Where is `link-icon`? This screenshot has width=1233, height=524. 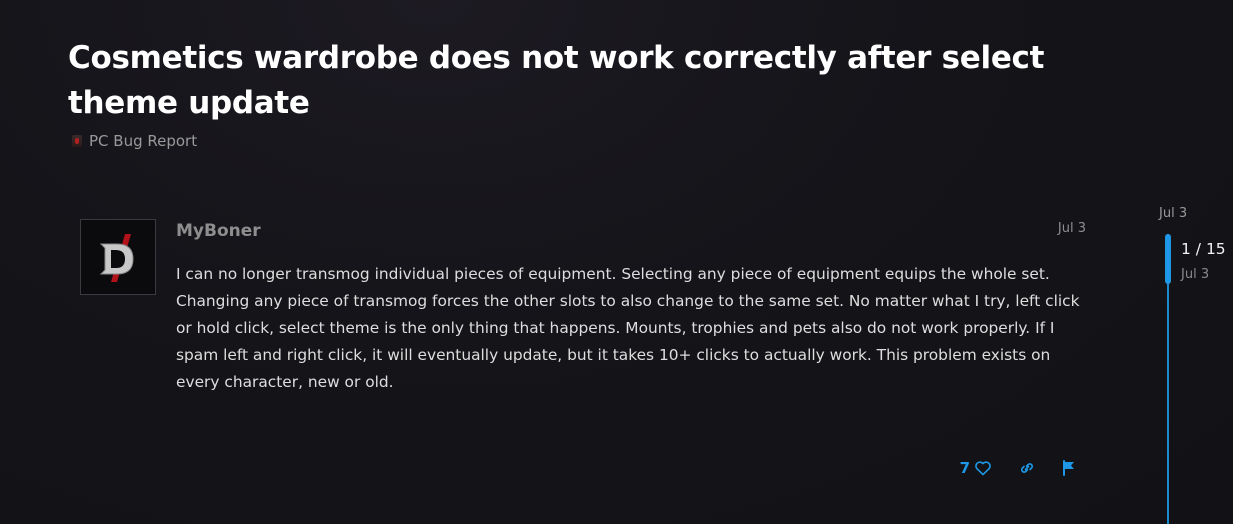 link-icon is located at coordinates (1027, 468).